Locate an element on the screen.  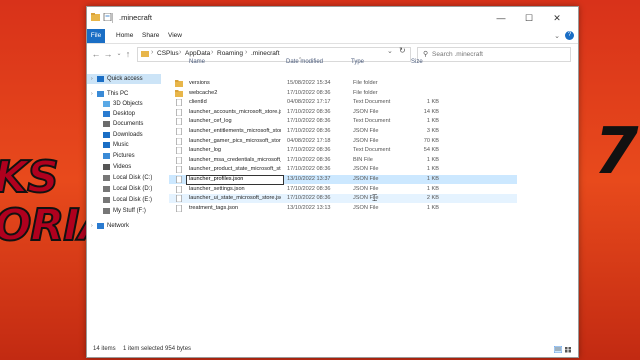
ribbon-expand-icon: ⌄ is located at coordinates (557, 36).